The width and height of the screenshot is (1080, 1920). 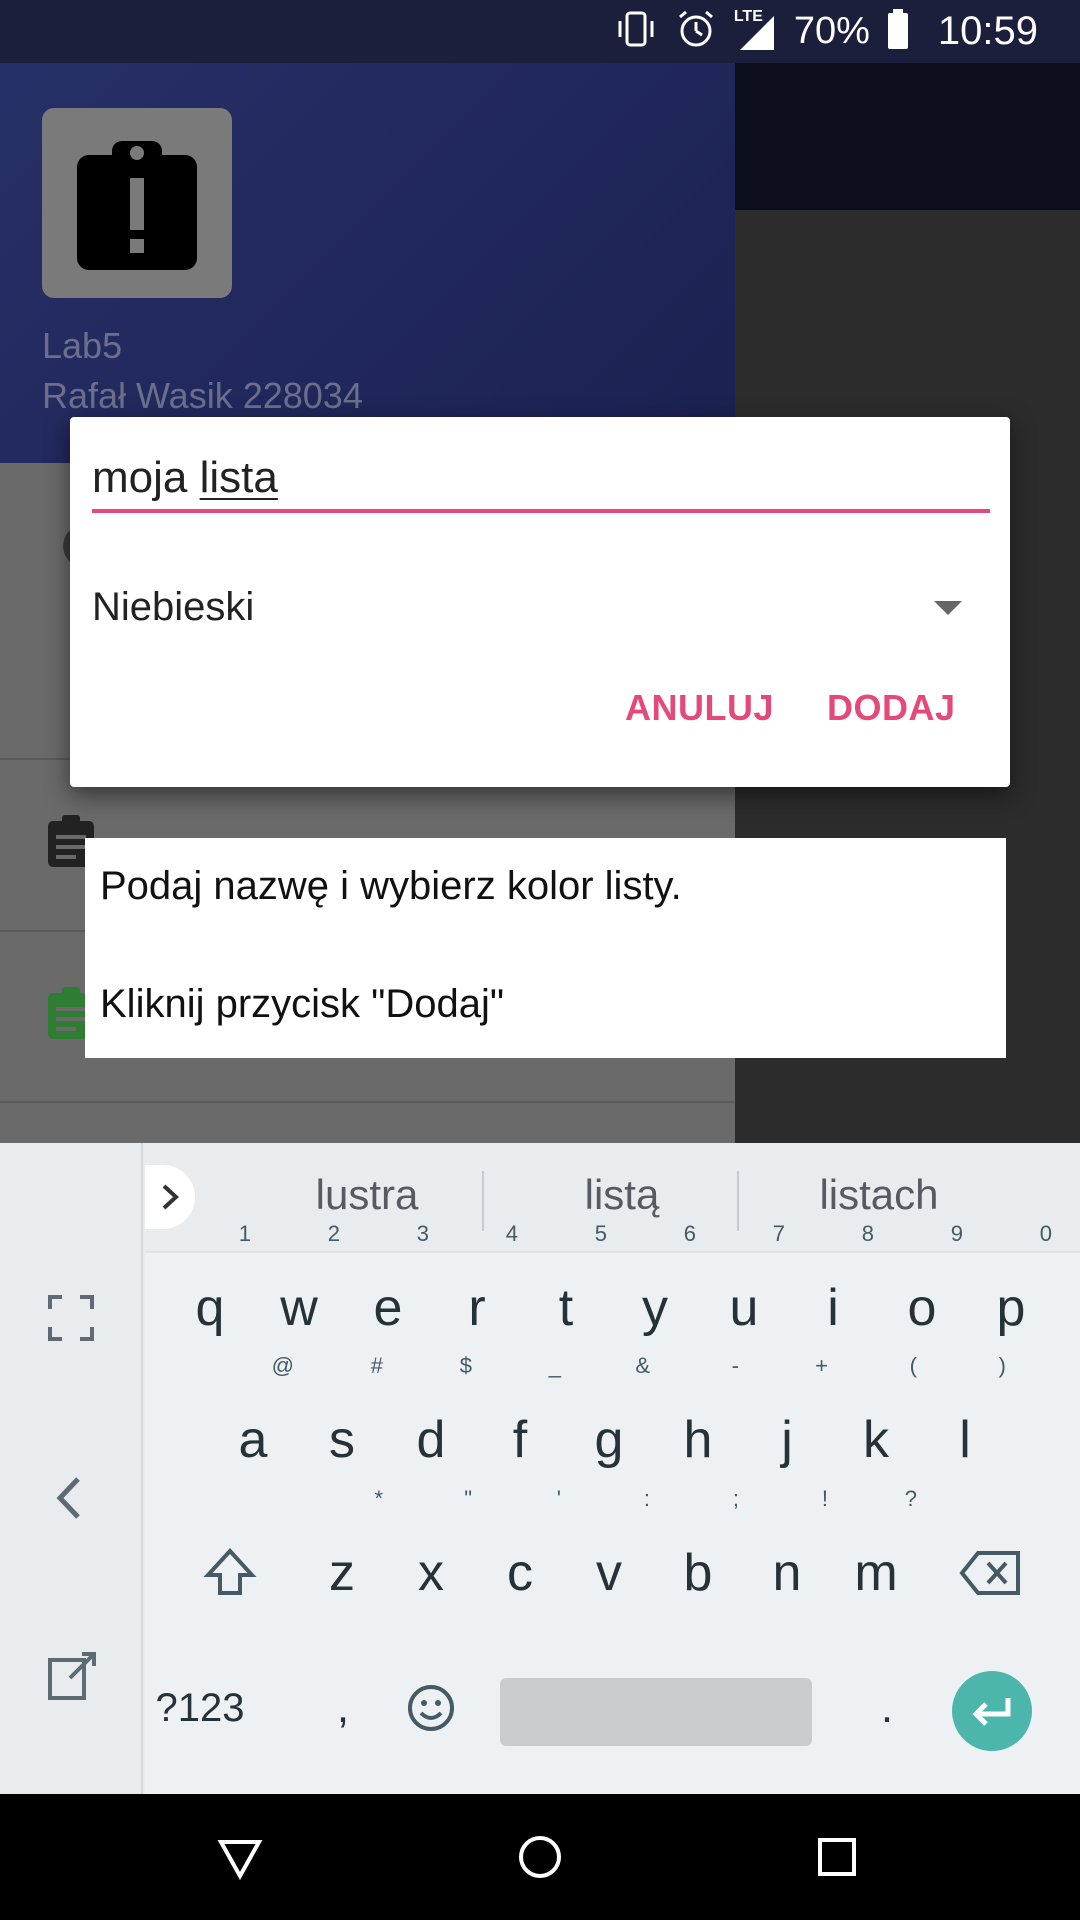 I want to click on key: j +, so click(x=787, y=1425).